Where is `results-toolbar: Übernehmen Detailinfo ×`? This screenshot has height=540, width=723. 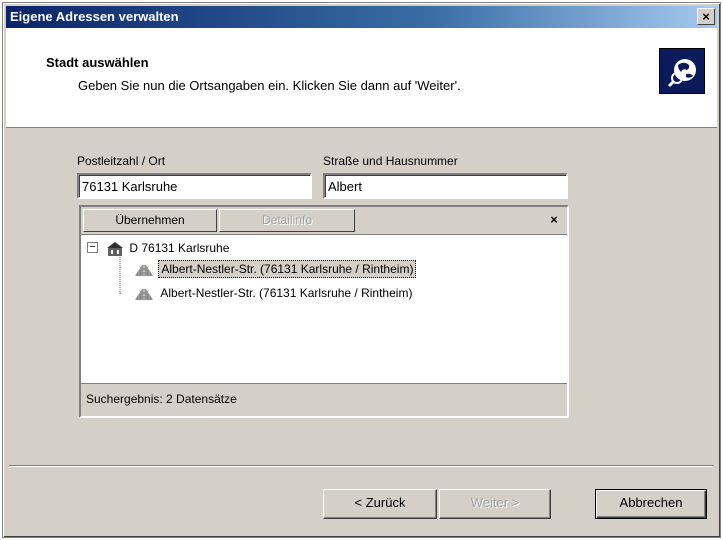 results-toolbar: Übernehmen Detailinfo × is located at coordinates (324, 221).